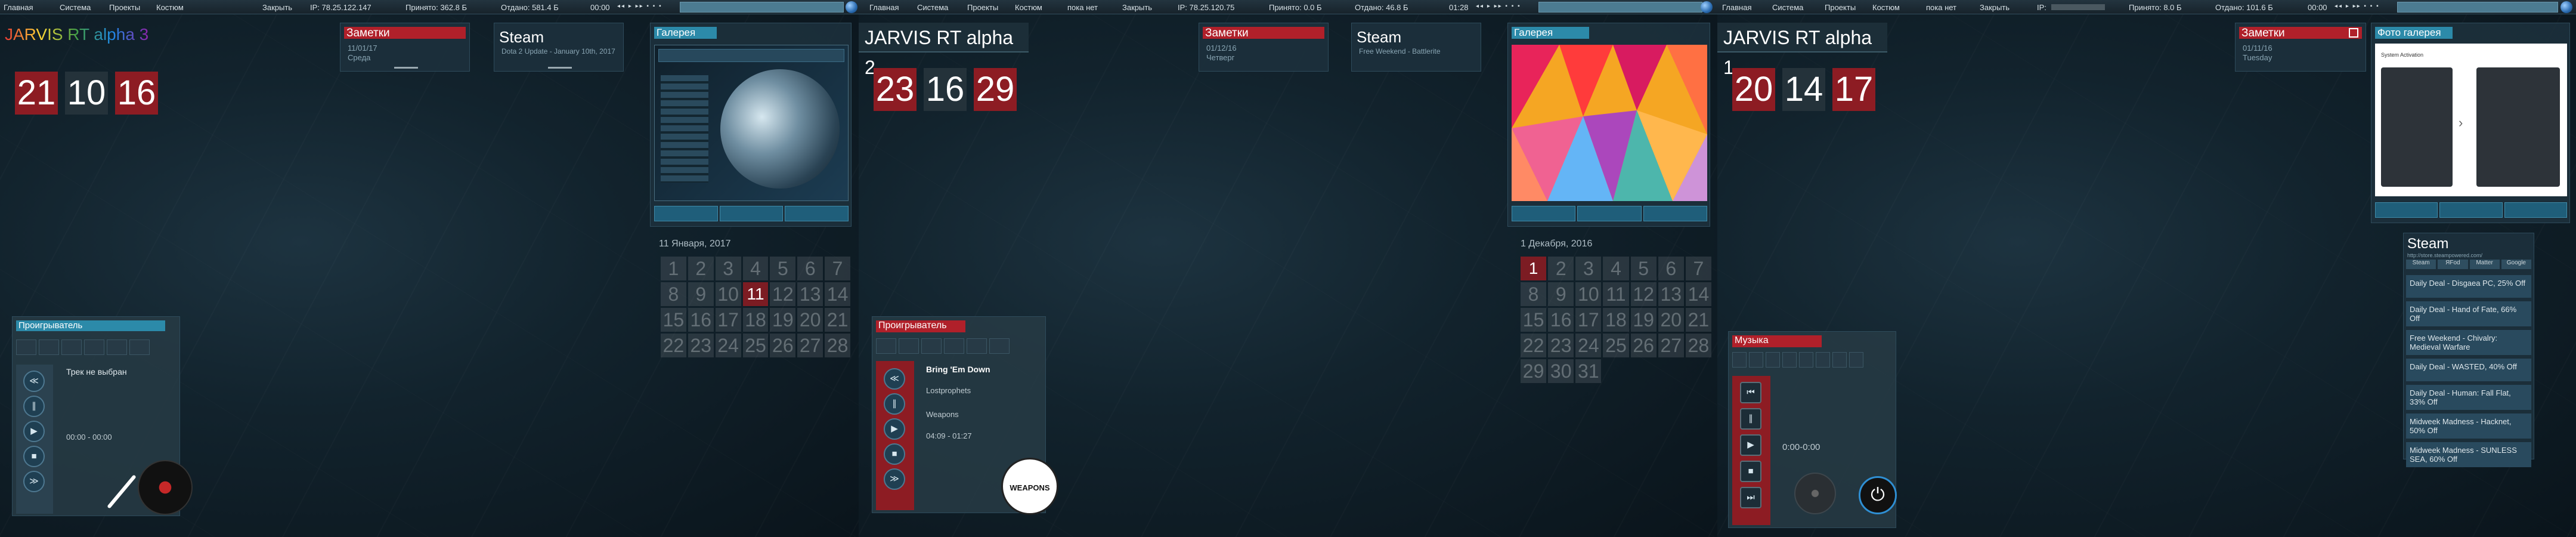 The height and width of the screenshot is (537, 2576). I want to click on calendar-day: 6, so click(1671, 268).